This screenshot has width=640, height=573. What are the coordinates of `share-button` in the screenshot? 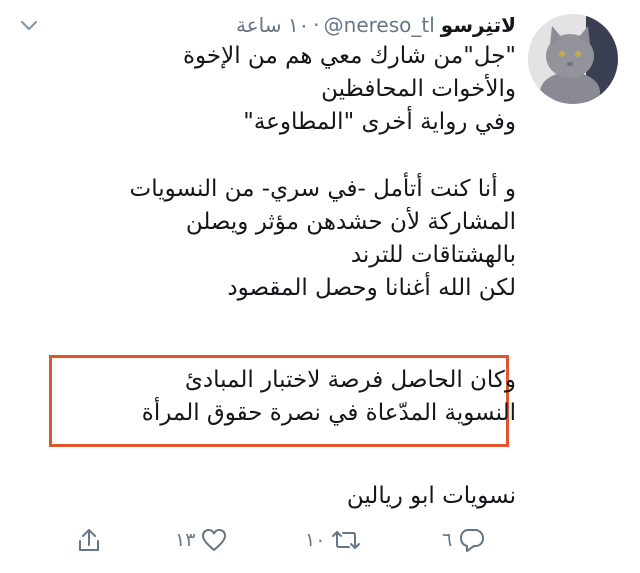 It's located at (92, 540).